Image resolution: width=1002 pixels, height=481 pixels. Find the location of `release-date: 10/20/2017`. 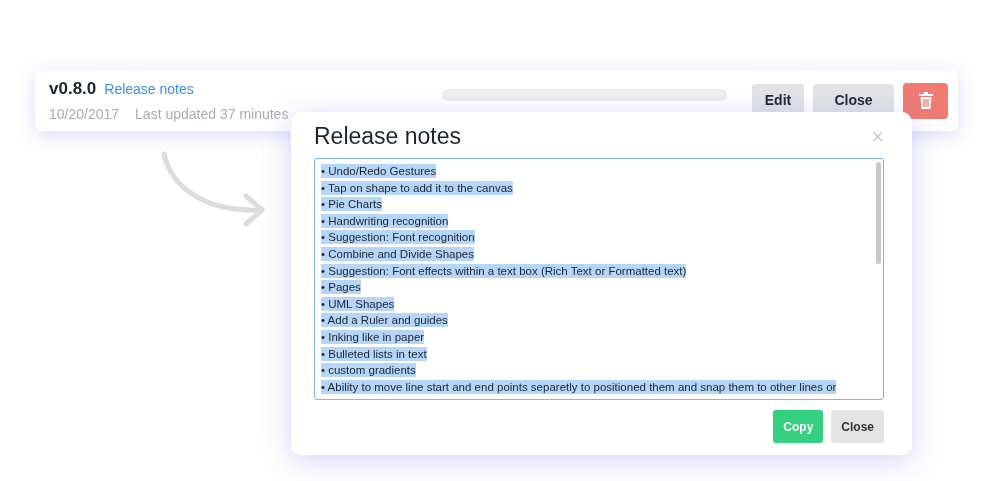

release-date: 10/20/2017 is located at coordinates (84, 114).